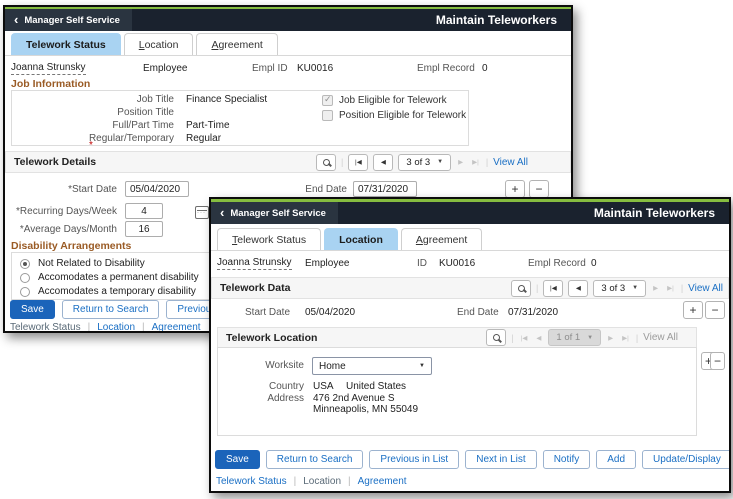 This screenshot has height=499, width=733. I want to click on telework-location-pagination: | |◀ ◀ 1 of 1 ▼ ▶ ▶| | View All, so click(582, 337).